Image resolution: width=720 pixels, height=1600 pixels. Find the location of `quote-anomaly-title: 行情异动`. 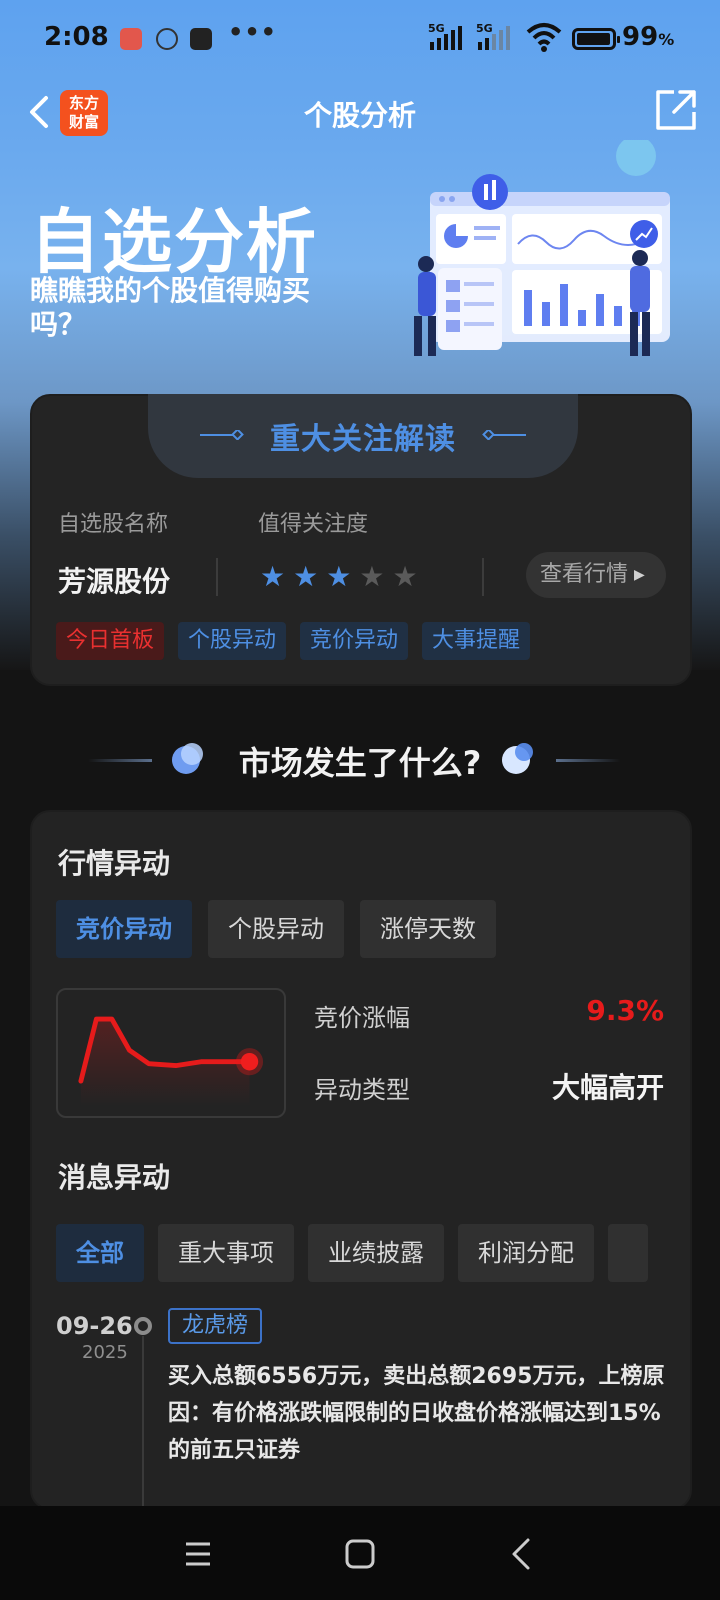

quote-anomaly-title: 行情异动 is located at coordinates (114, 863).